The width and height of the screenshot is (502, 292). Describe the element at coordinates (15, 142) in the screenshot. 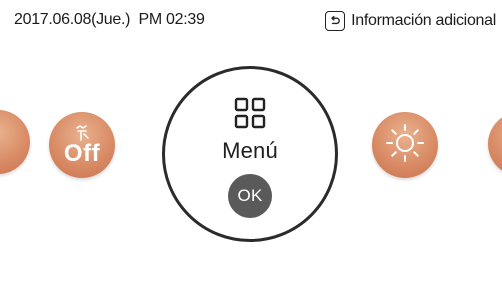

I see `previous-mode-button` at that location.